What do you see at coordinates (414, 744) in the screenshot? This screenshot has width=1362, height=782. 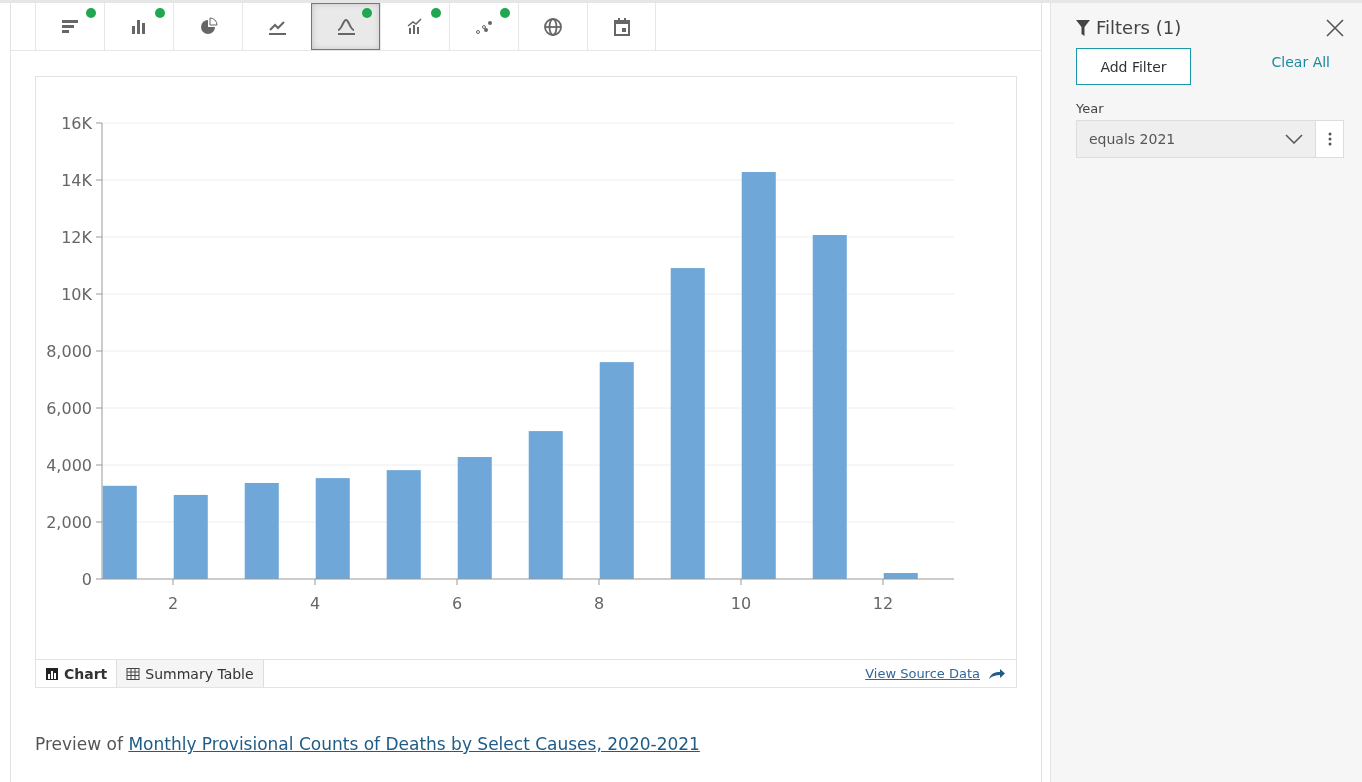 I see `dataset-link: Monthly Provisional Counts of Deaths by Select Causes, 2020-2021` at bounding box center [414, 744].